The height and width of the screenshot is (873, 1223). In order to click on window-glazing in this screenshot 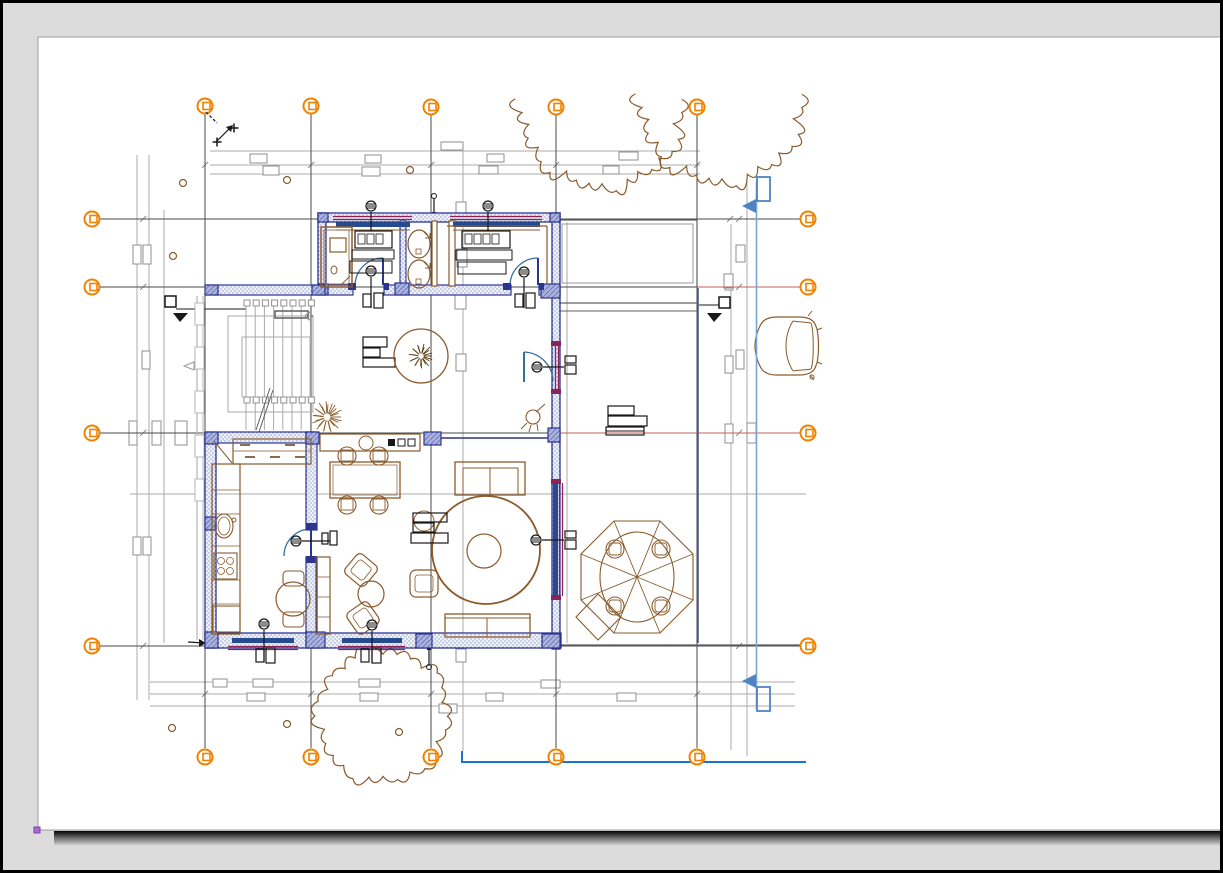, I will do `click(263, 640)`.